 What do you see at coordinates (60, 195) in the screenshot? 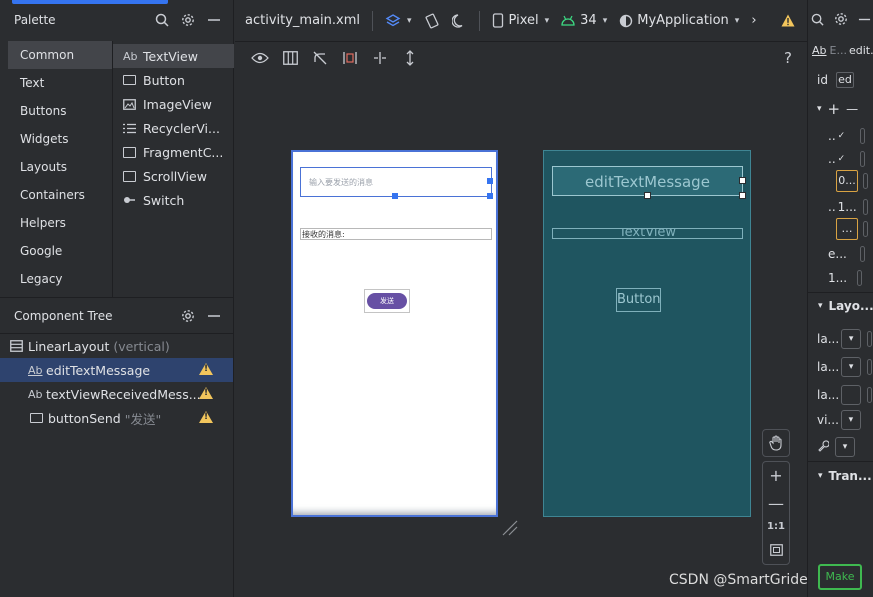
I see `category-containers: Containers` at bounding box center [60, 195].